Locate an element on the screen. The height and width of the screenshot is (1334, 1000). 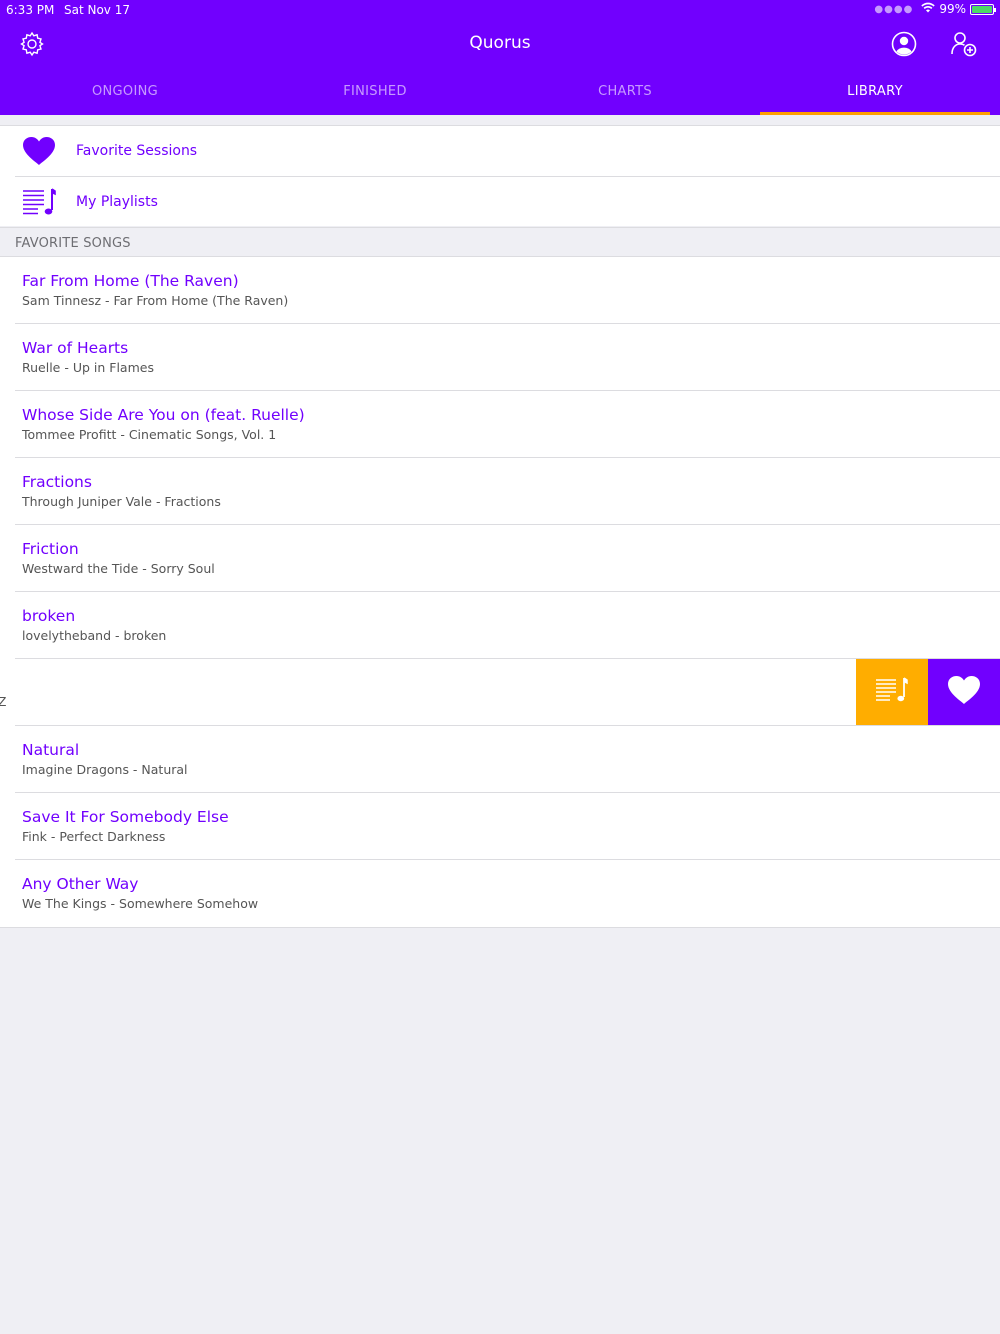
add-to-playlist-icon is located at coordinates (892, 692).